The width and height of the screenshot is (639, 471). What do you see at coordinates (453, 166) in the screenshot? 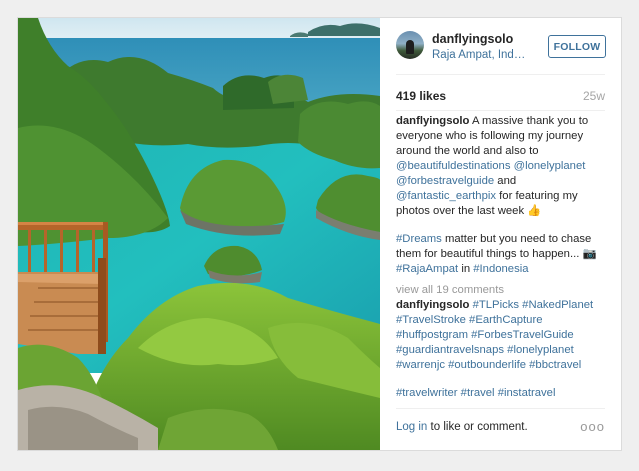
I see `mention-beautifuldestinations: @beautifuldestinations` at bounding box center [453, 166].